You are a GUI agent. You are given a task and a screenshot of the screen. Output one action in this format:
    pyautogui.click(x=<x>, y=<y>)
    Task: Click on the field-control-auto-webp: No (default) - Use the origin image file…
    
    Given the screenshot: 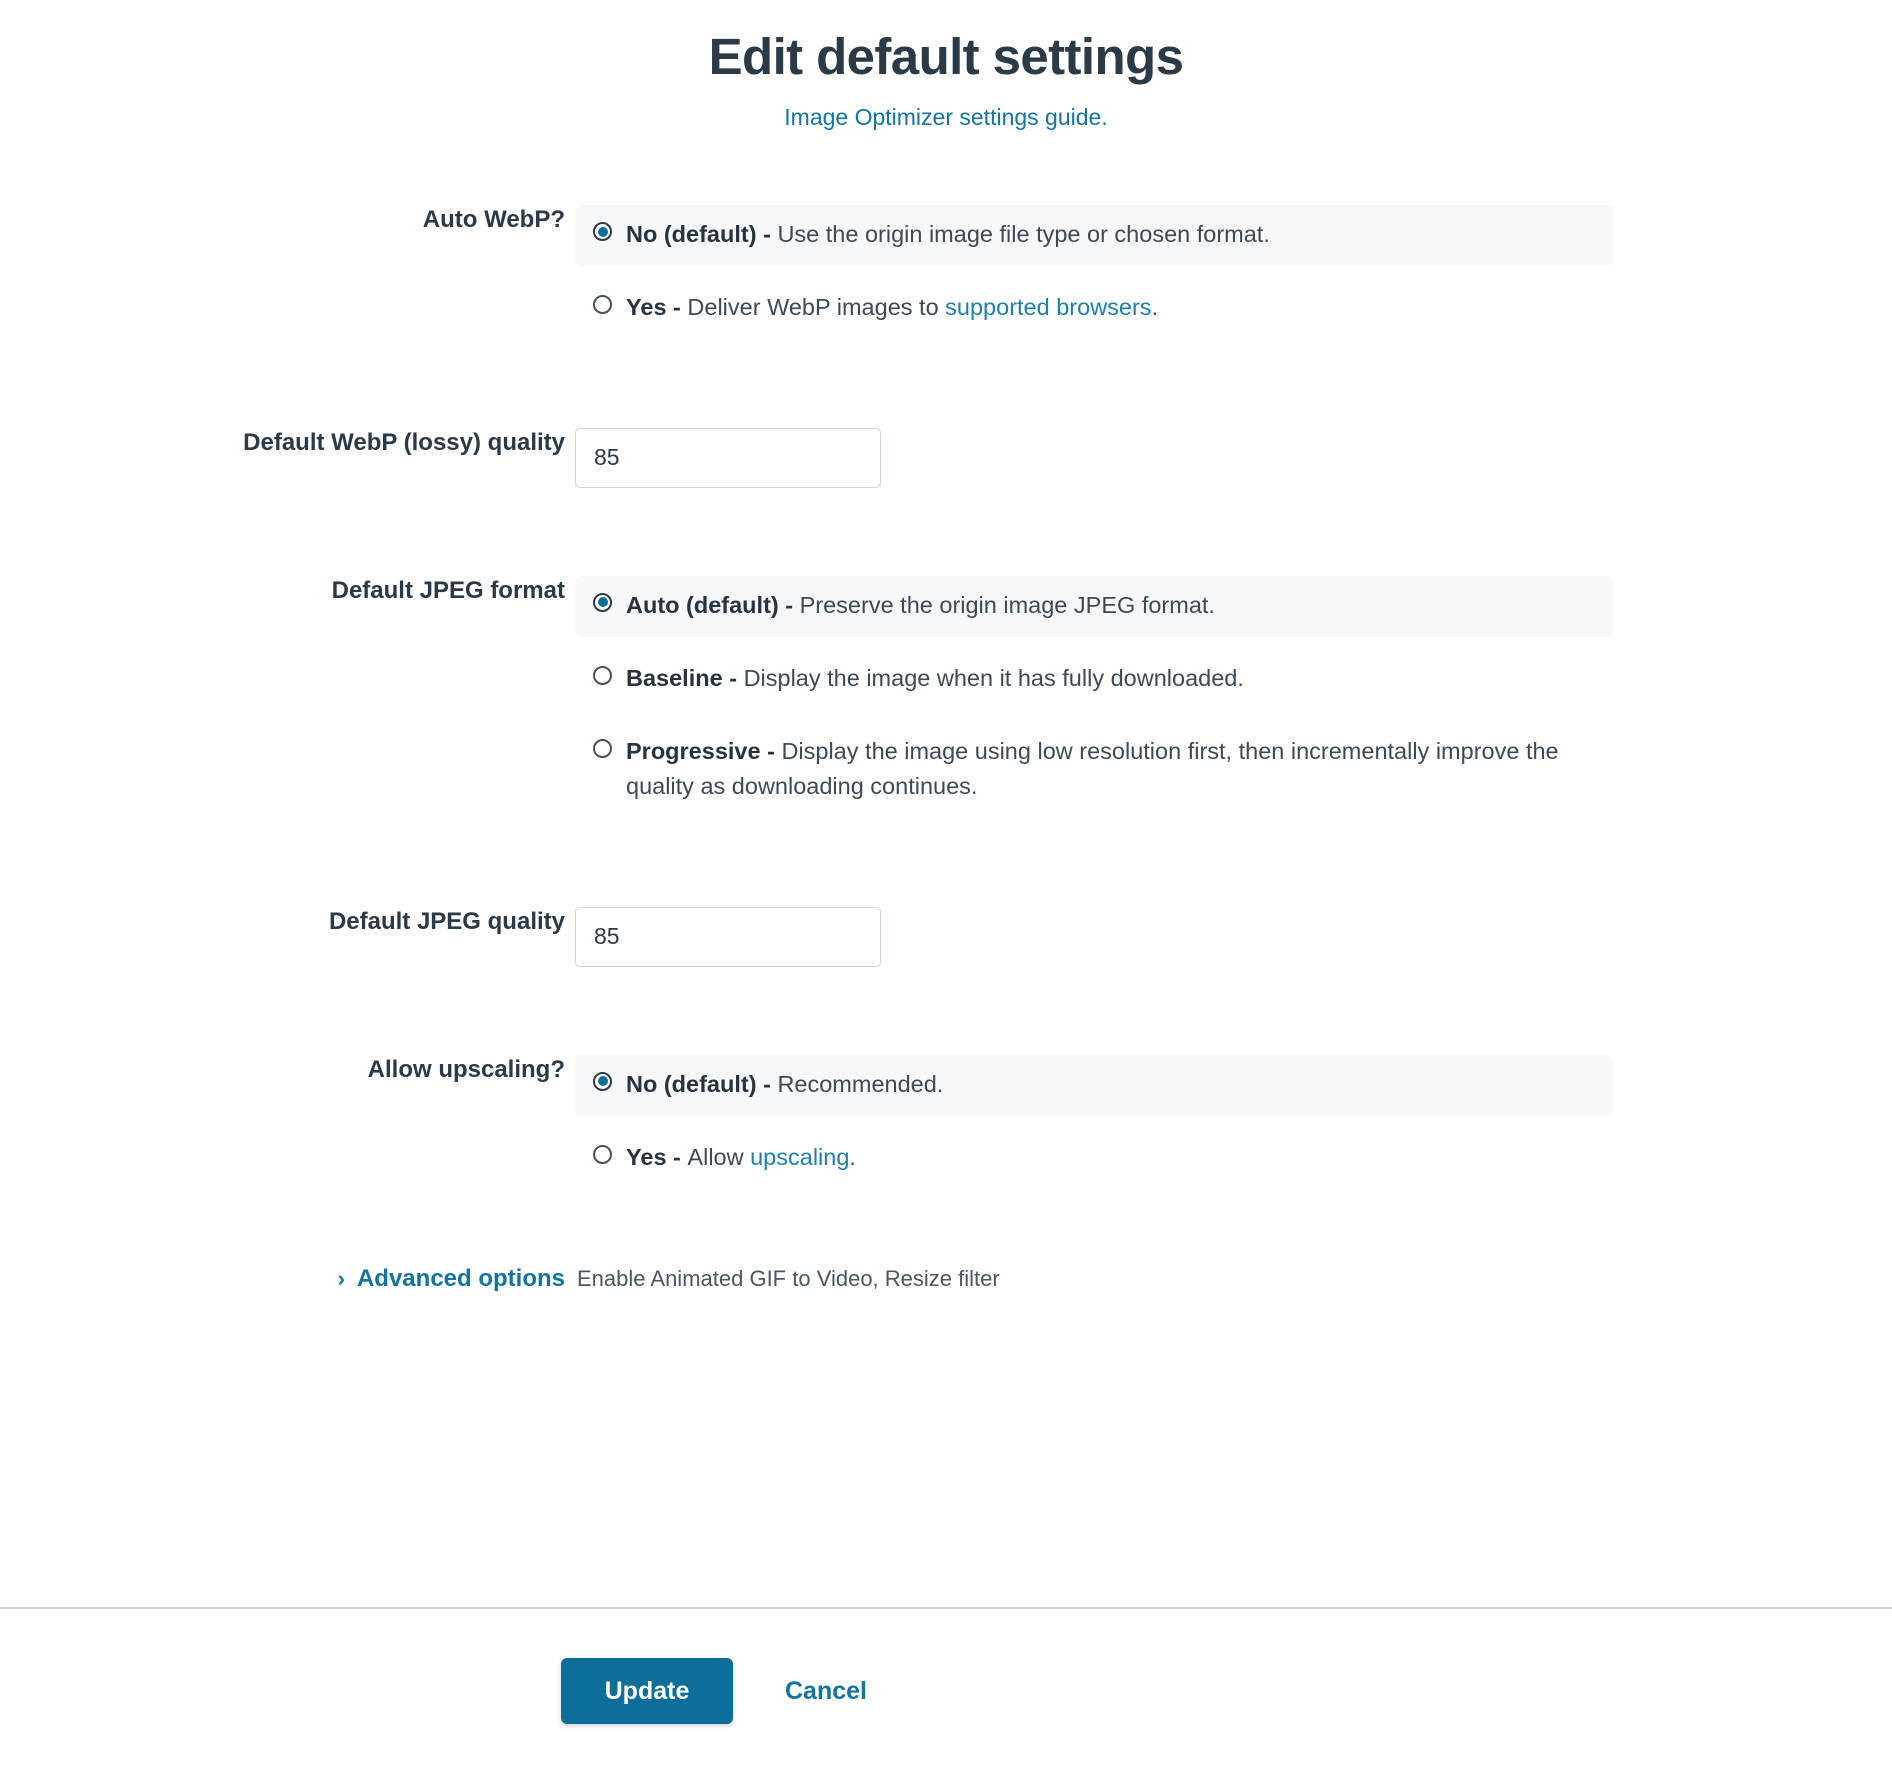 What is the action you would take?
    pyautogui.click(x=1228, y=272)
    